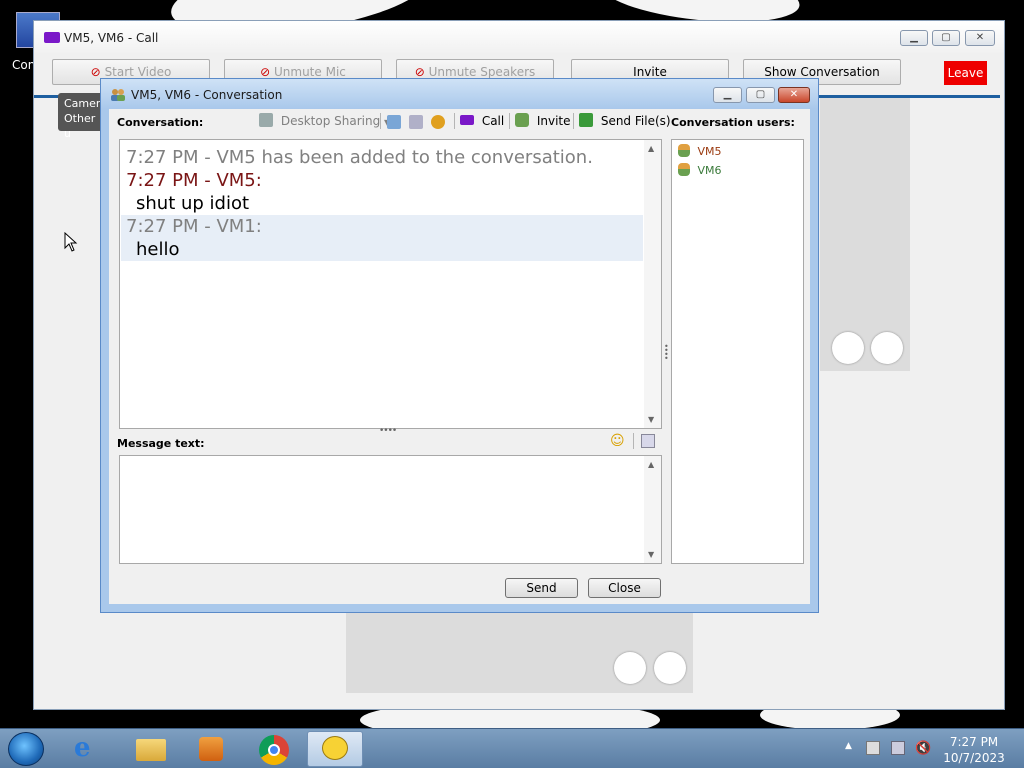 The height and width of the screenshot is (768, 1024). What do you see at coordinates (709, 151) in the screenshot?
I see `user-name: VM5` at bounding box center [709, 151].